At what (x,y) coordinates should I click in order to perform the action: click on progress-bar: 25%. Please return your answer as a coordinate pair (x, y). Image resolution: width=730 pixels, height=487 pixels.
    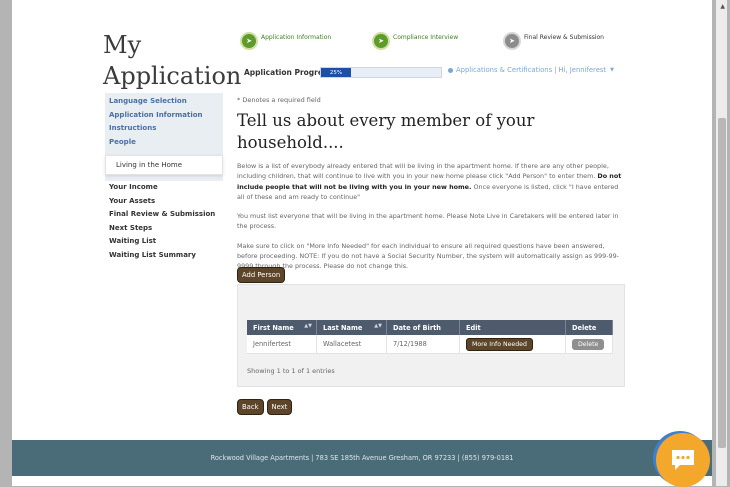
    Looking at the image, I should click on (381, 72).